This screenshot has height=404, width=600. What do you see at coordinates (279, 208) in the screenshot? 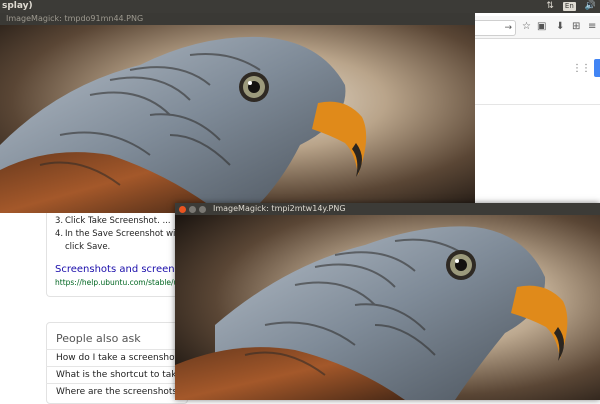
I see `window-title: ImageMagick: tmpi2mtw14y.PNG` at bounding box center [279, 208].